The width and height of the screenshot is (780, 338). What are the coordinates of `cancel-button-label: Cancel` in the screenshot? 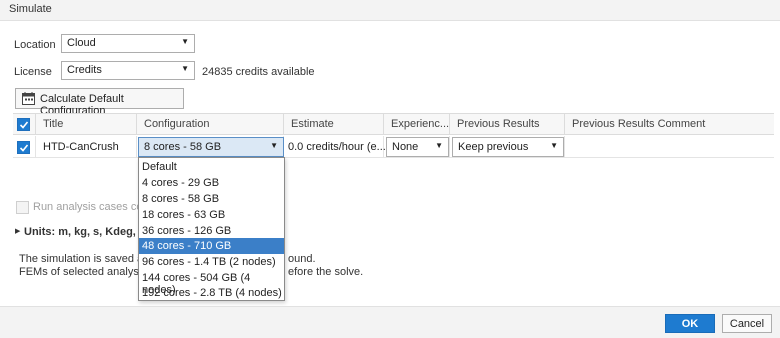 It's located at (747, 324).